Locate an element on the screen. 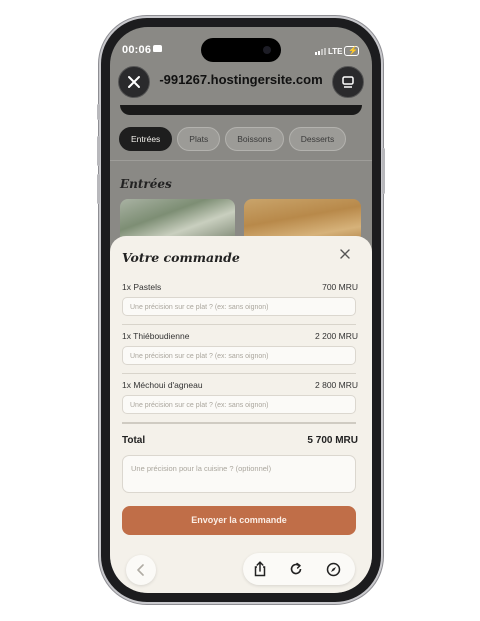  share-button is located at coordinates (260, 569).